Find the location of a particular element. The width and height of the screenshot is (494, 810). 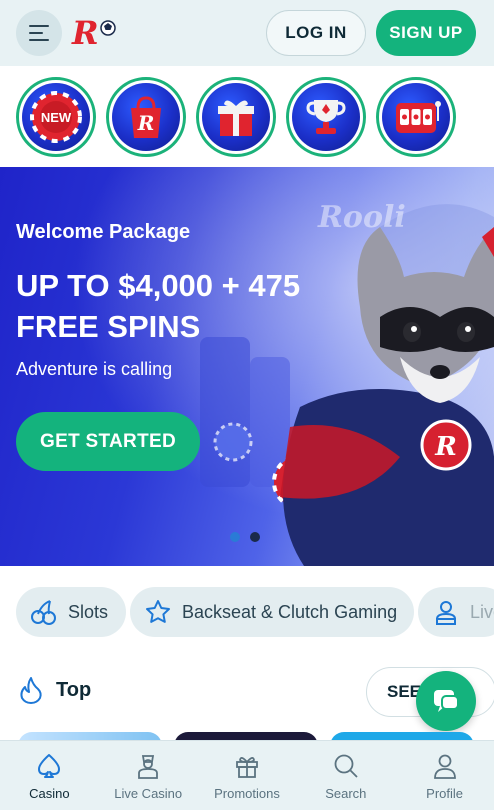

category-slots: Slots is located at coordinates (71, 612).